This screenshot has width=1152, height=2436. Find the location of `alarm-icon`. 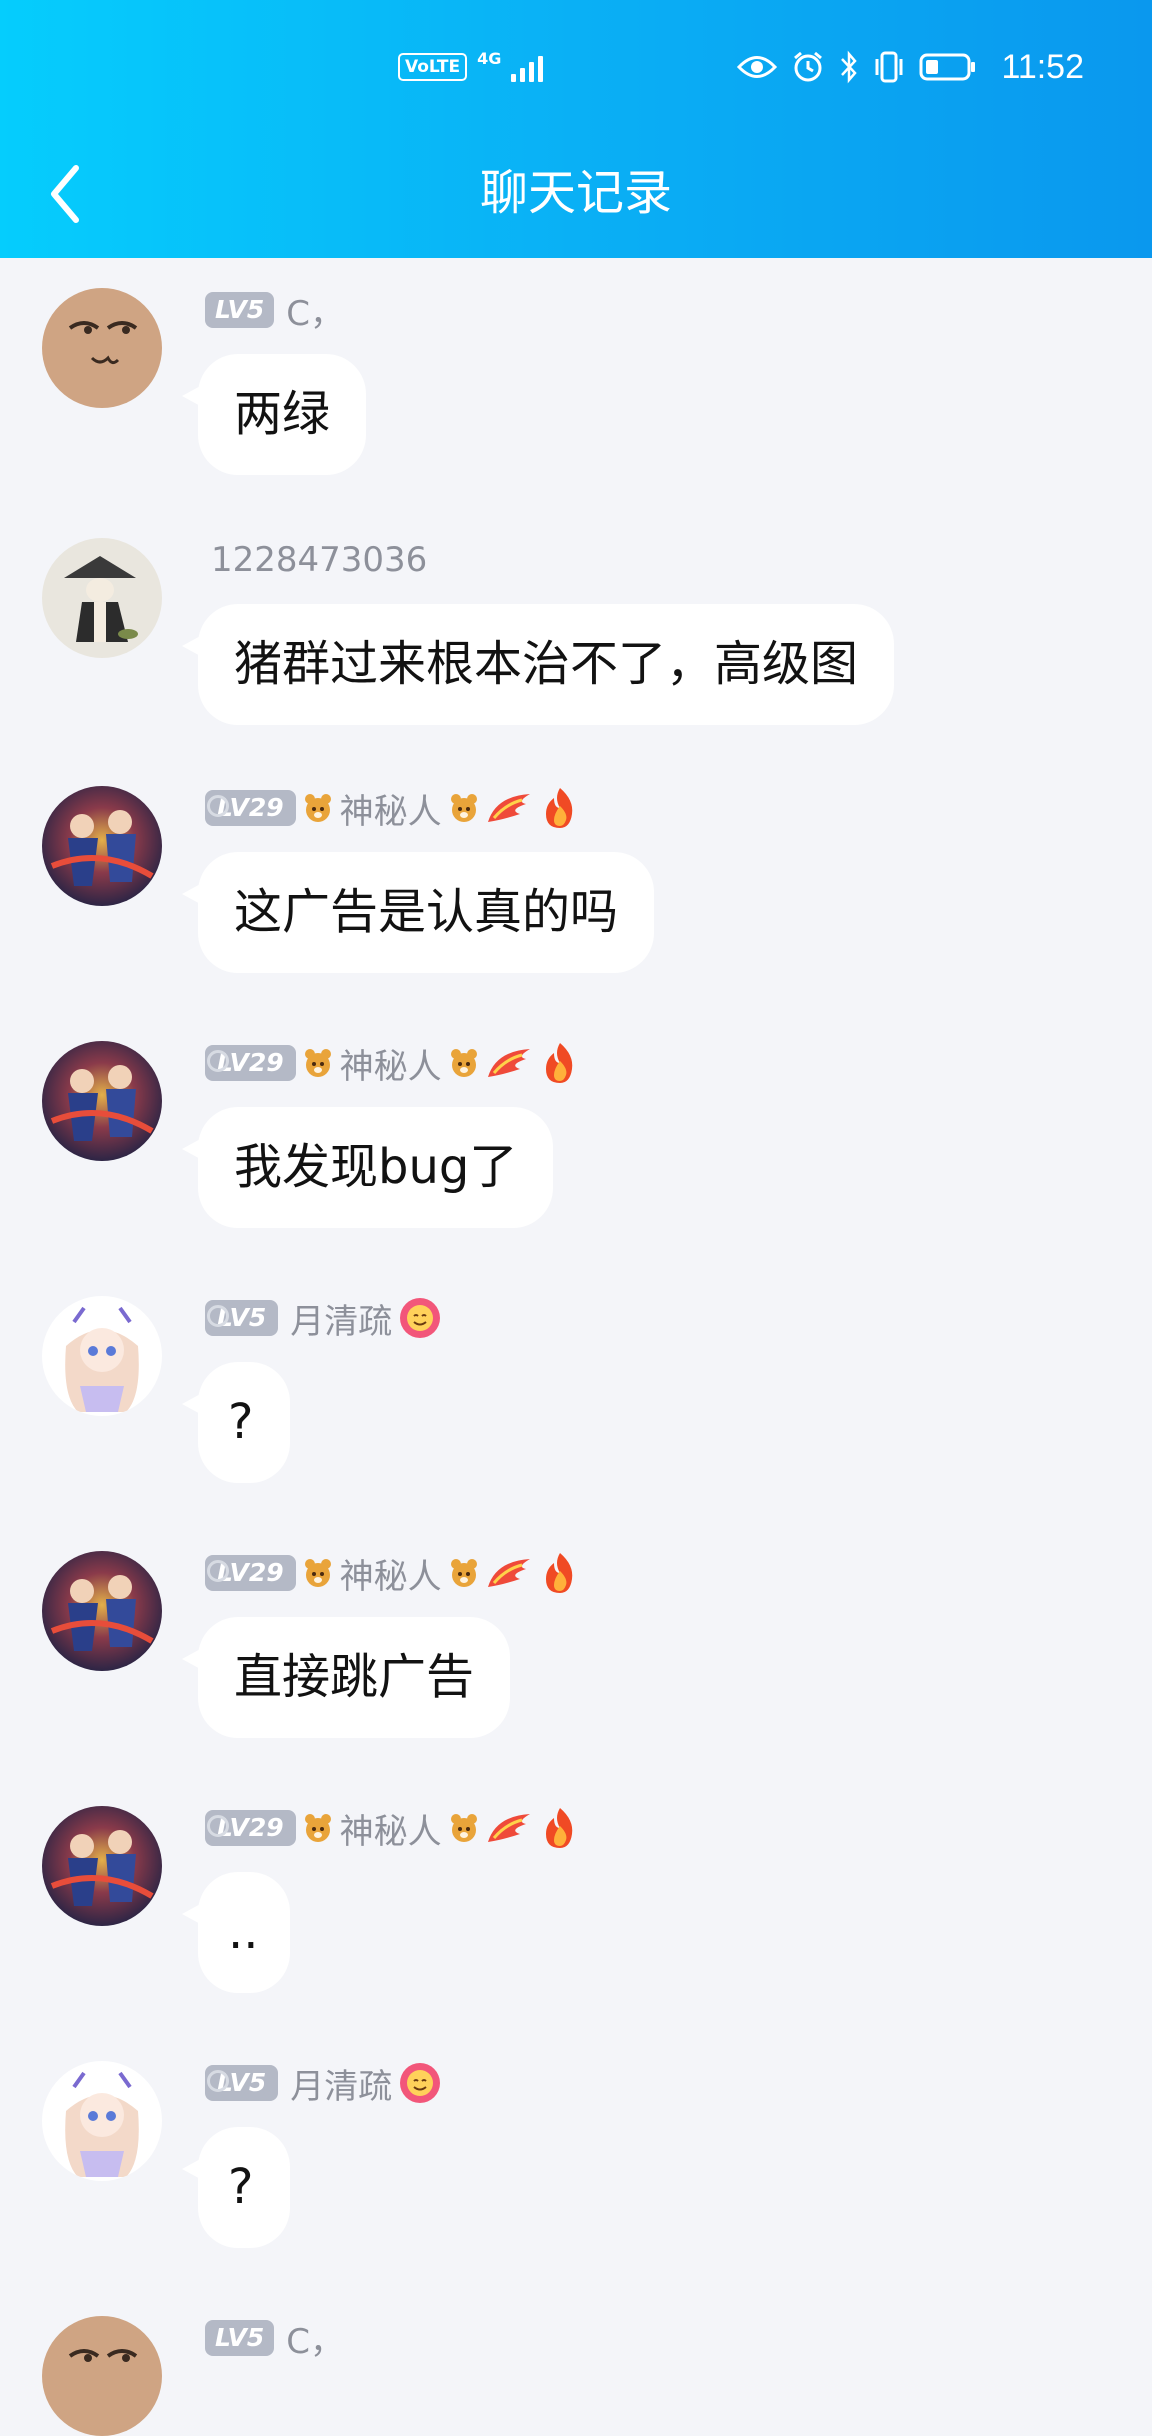

alarm-icon is located at coordinates (808, 66).